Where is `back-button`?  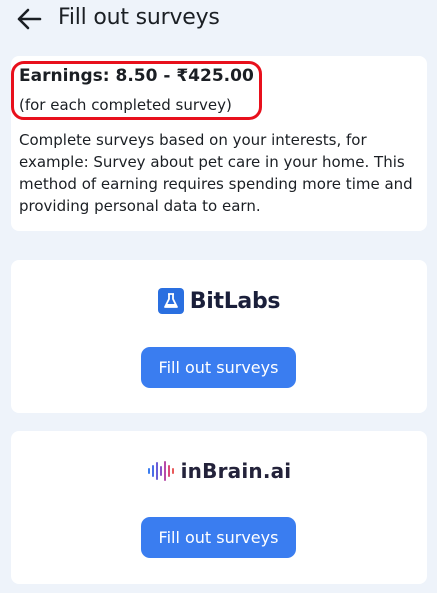
back-button is located at coordinates (29, 21).